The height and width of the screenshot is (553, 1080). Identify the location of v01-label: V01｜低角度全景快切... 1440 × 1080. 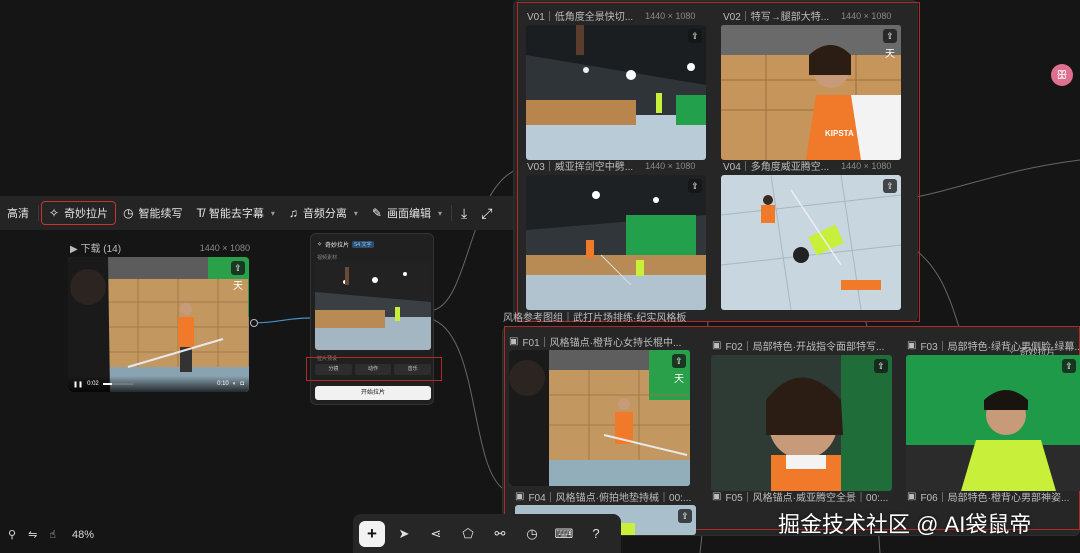
(611, 16).